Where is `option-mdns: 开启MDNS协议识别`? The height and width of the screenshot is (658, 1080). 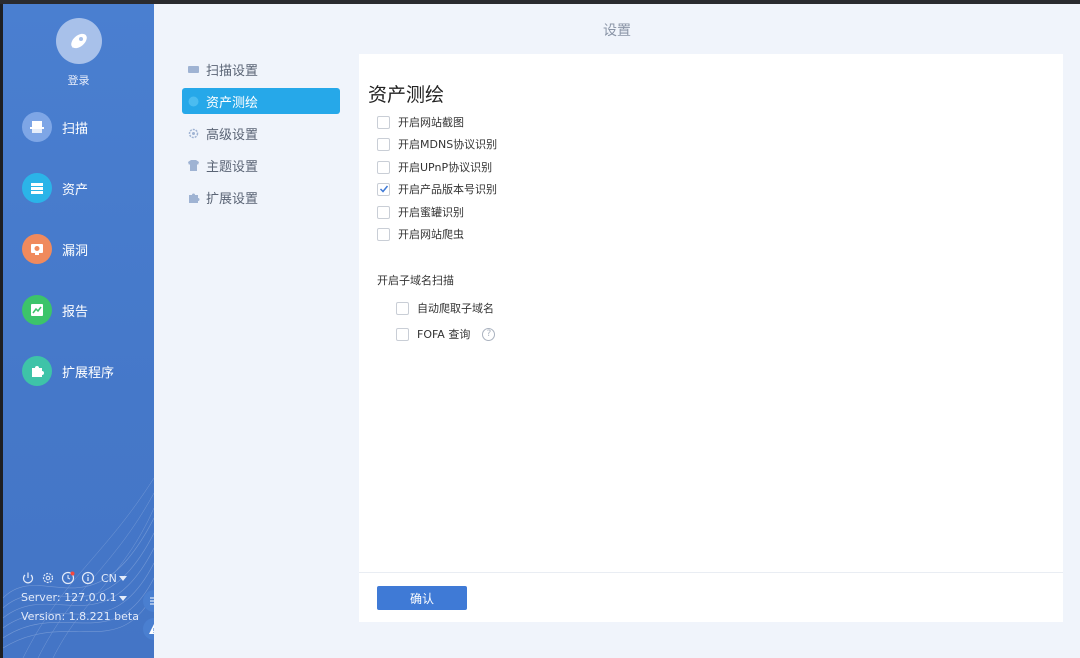 option-mdns: 开启MDNS协议识别 is located at coordinates (437, 144).